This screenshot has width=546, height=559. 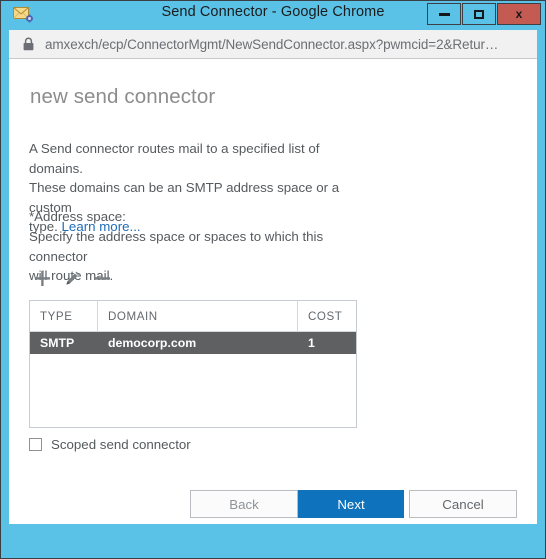 I want to click on add-address-space-button, so click(x=42, y=281).